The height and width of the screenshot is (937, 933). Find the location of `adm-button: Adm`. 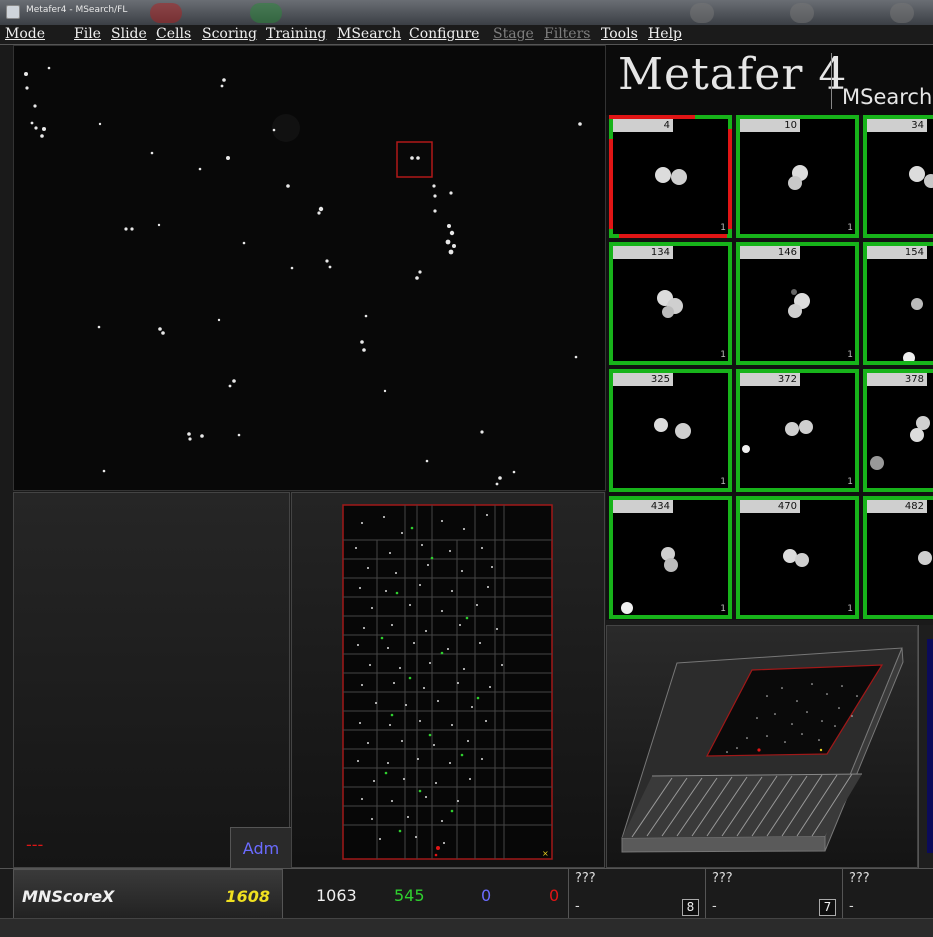

adm-button: Adm is located at coordinates (260, 848).